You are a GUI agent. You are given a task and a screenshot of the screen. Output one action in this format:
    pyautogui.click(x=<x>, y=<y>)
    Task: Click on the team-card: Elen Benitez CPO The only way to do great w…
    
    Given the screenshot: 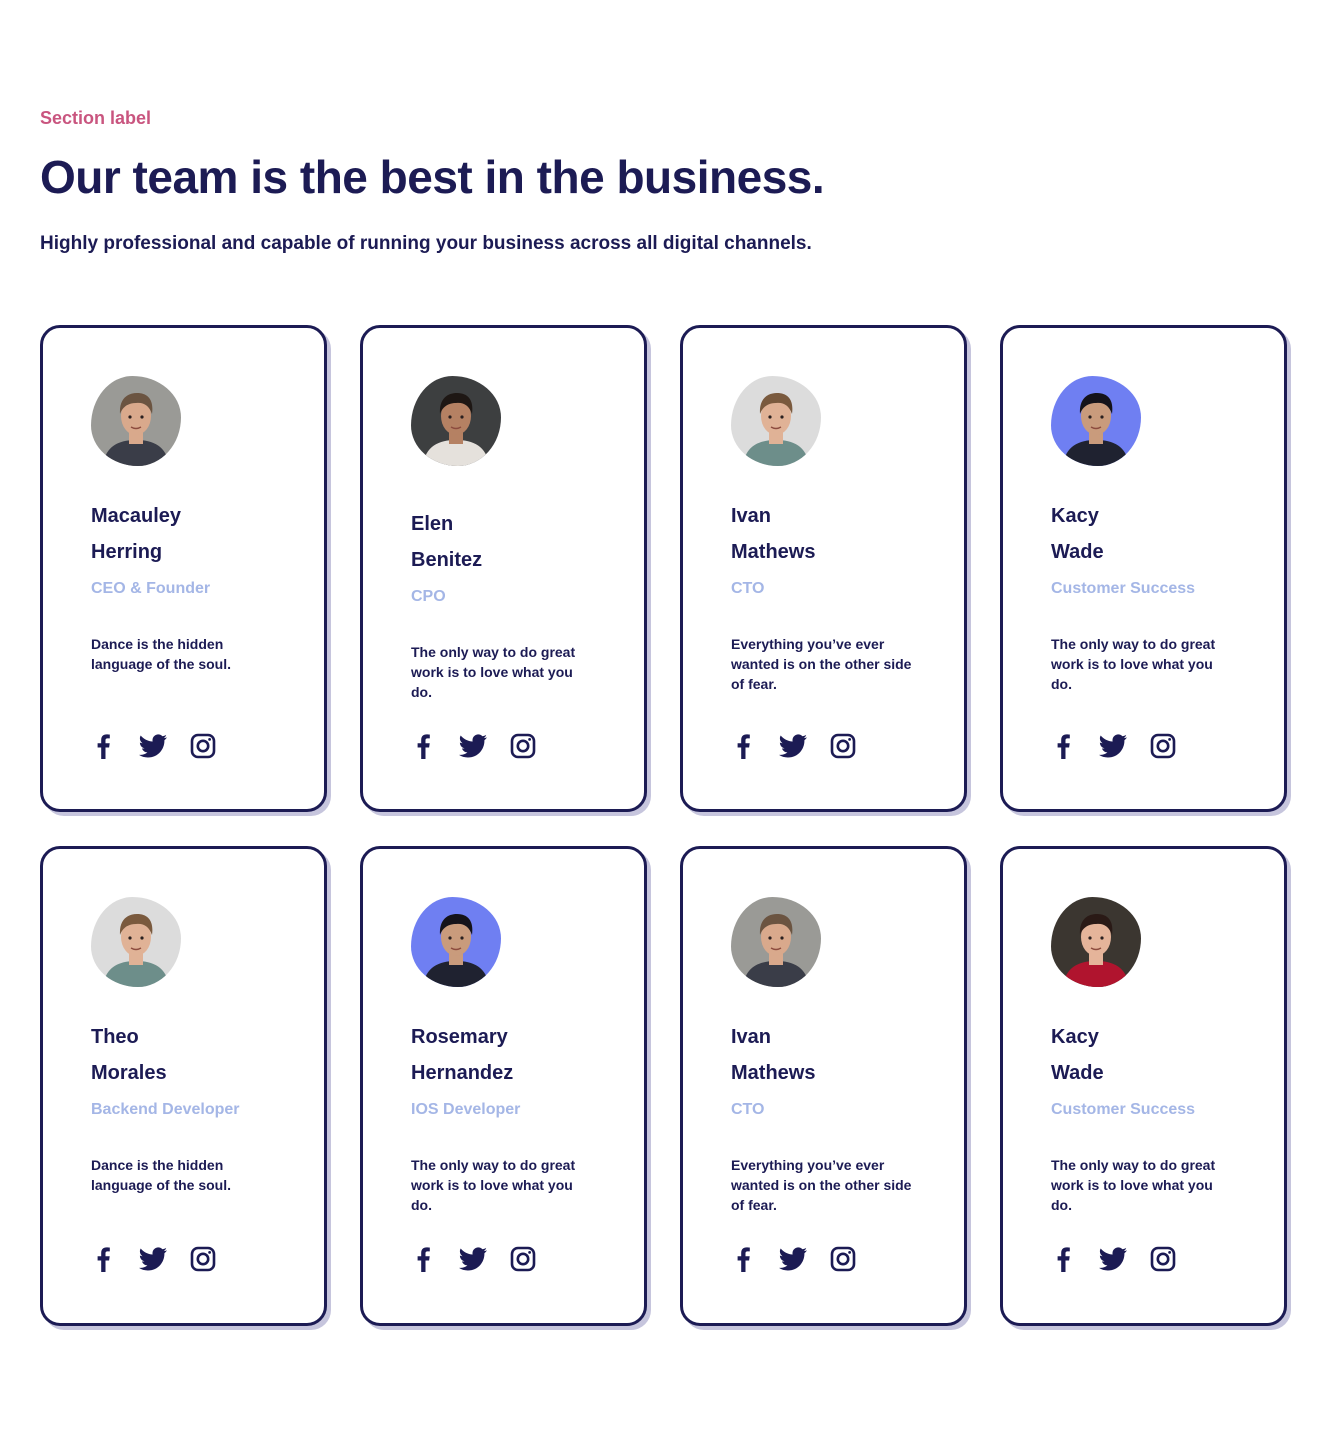 What is the action you would take?
    pyautogui.click(x=503, y=568)
    